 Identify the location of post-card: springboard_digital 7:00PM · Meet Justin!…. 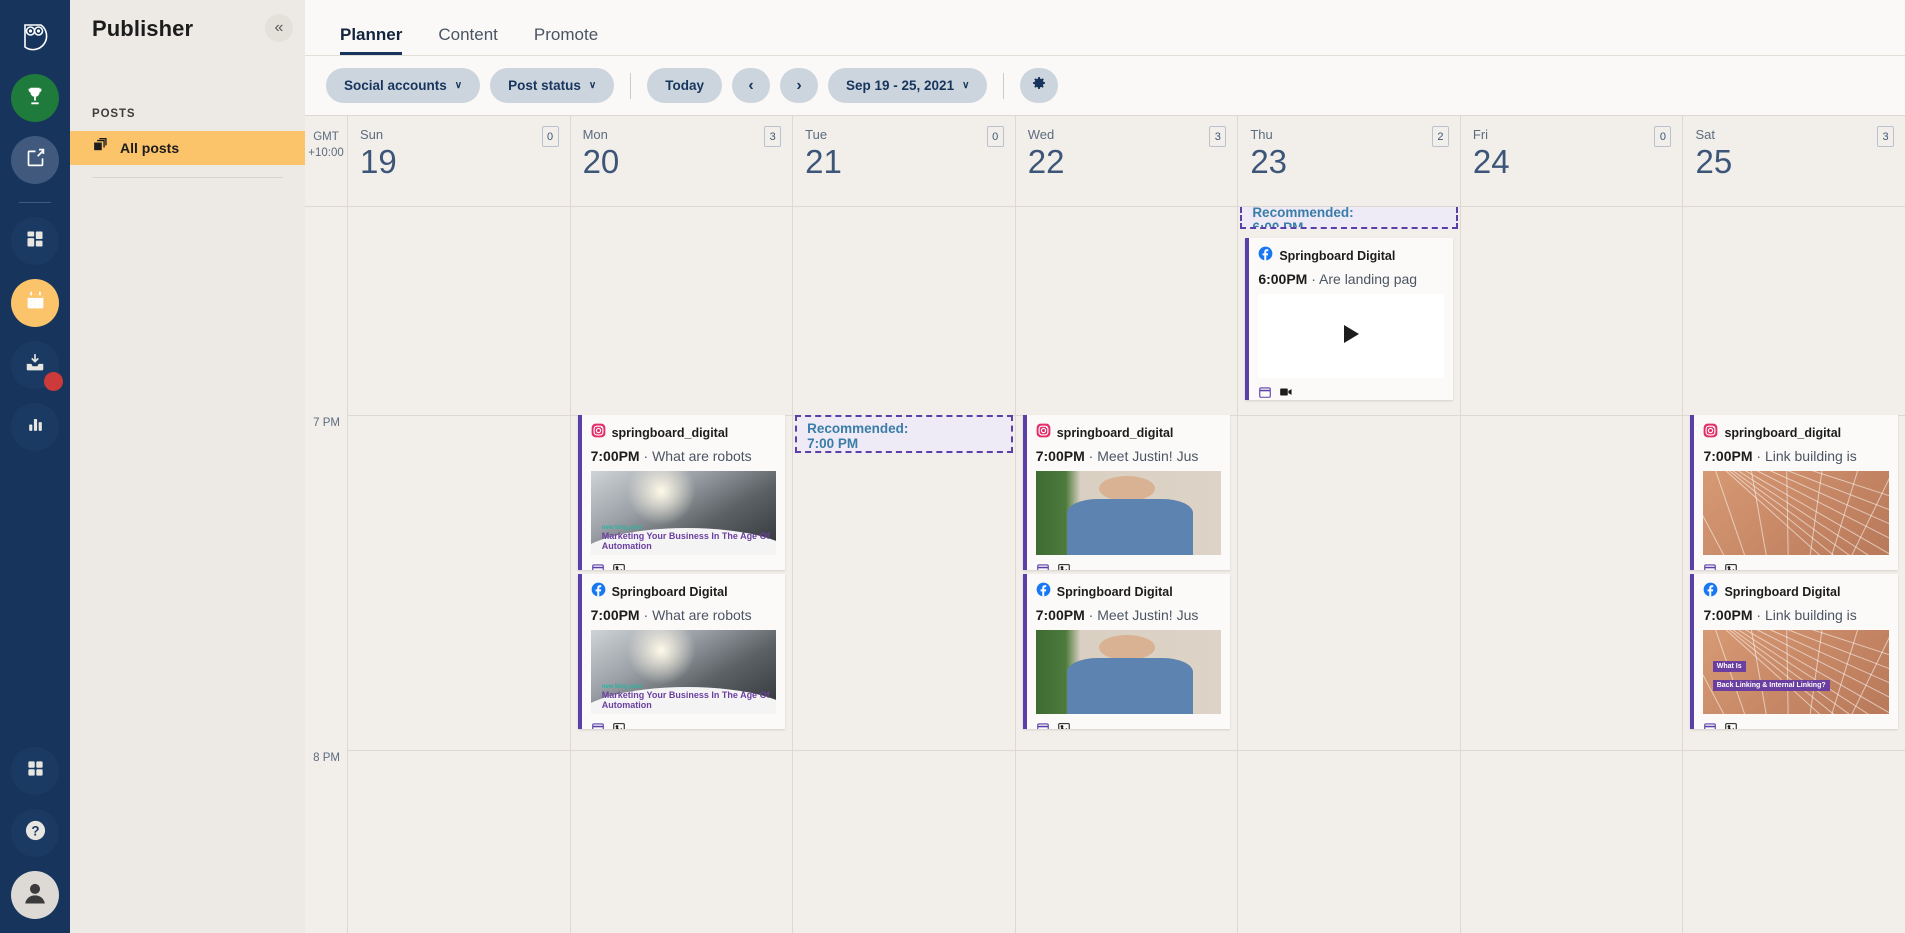
(1126, 492).